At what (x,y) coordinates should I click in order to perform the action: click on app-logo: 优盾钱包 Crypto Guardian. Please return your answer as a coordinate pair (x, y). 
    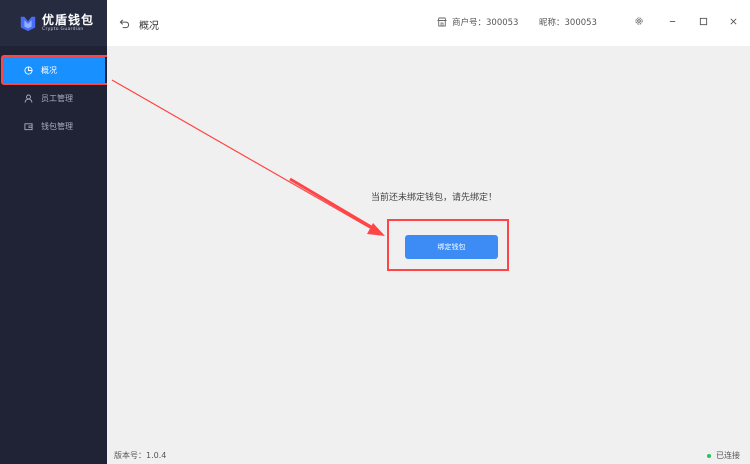
    Looking at the image, I should click on (53, 23).